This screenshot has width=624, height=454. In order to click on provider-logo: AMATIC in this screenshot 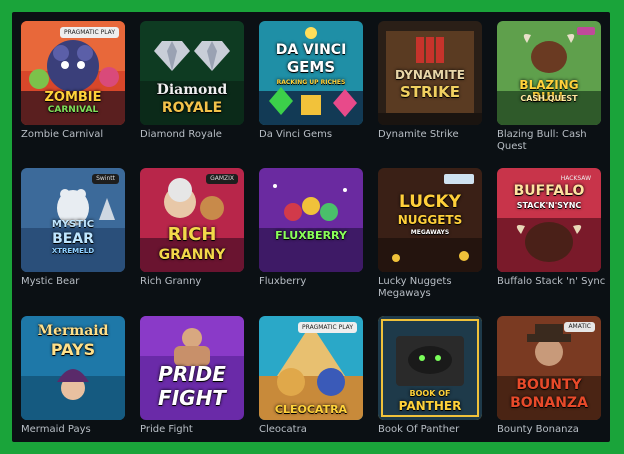, I will do `click(579, 327)`.